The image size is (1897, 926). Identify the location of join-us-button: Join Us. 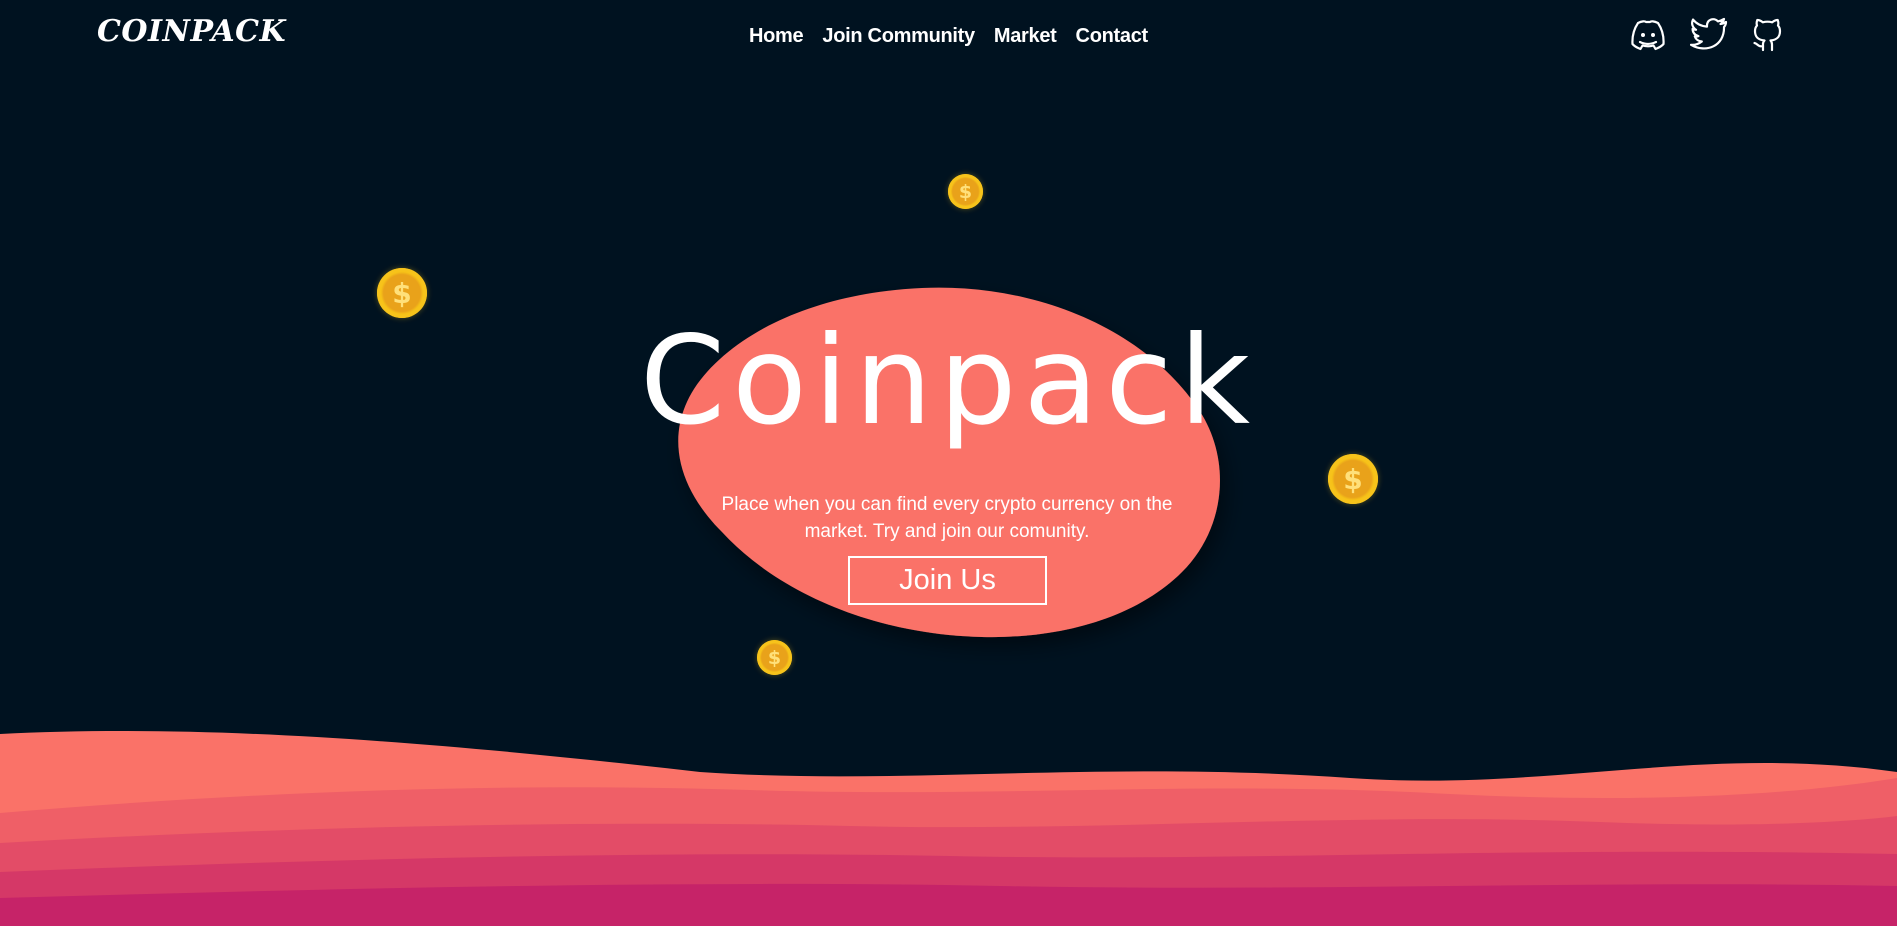
(947, 580).